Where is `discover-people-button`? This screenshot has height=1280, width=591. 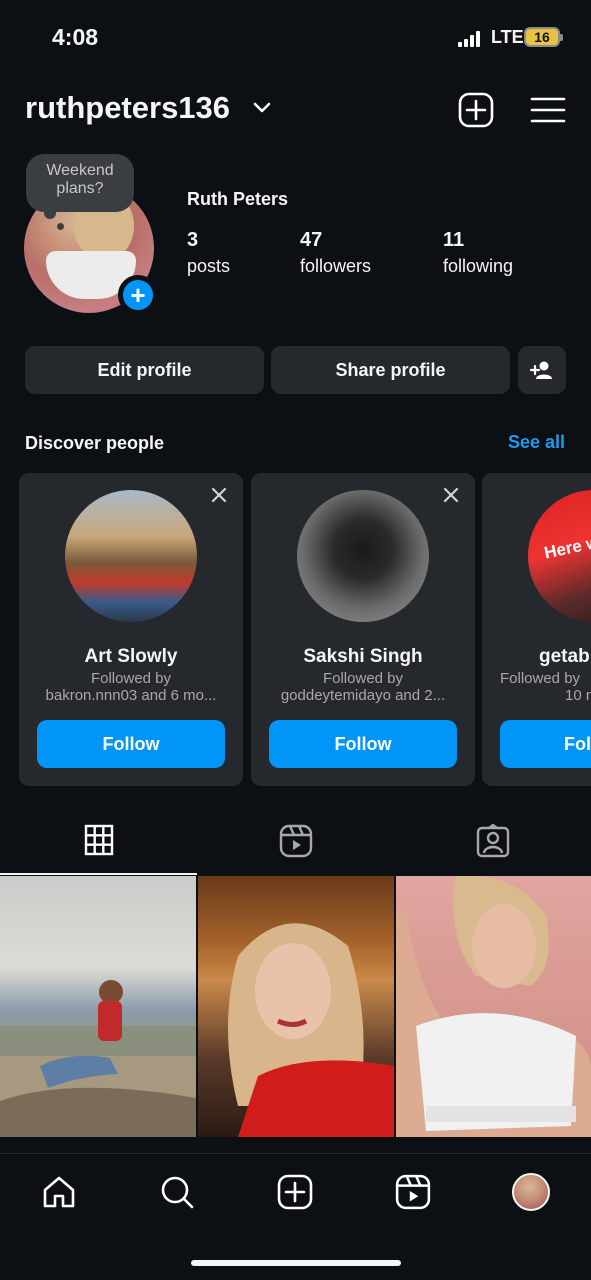
discover-people-button is located at coordinates (542, 370).